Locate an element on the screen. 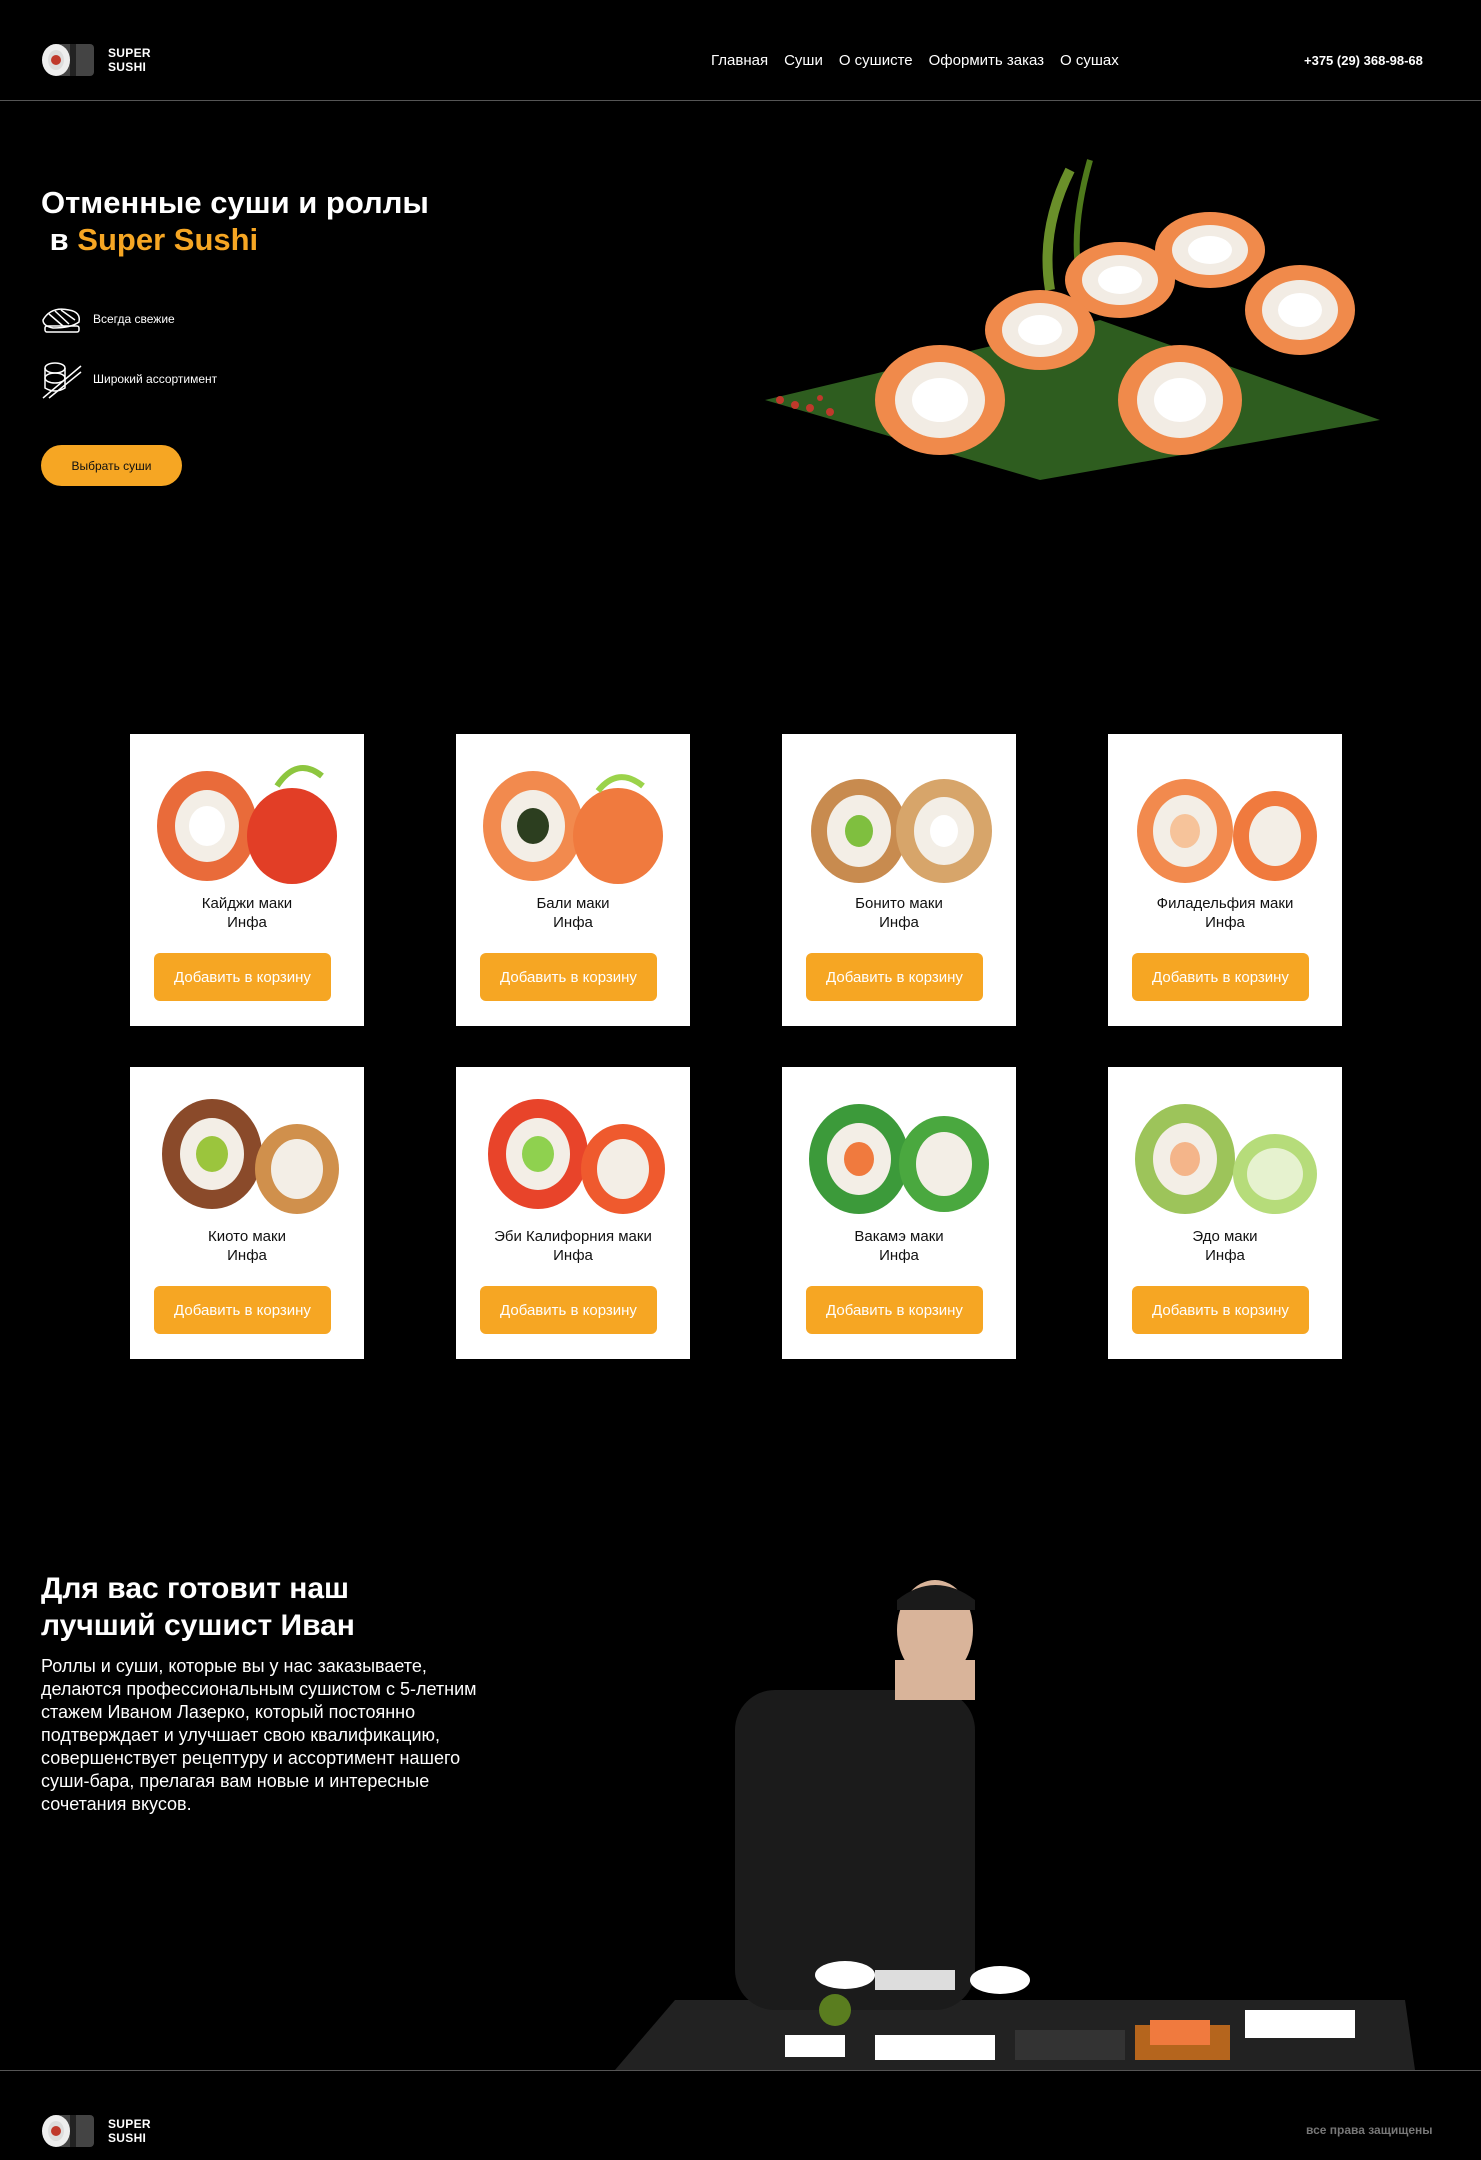 Image resolution: width=1481 pixels, height=2160 pixels. nav-link-chef: О сушисте is located at coordinates (876, 60).